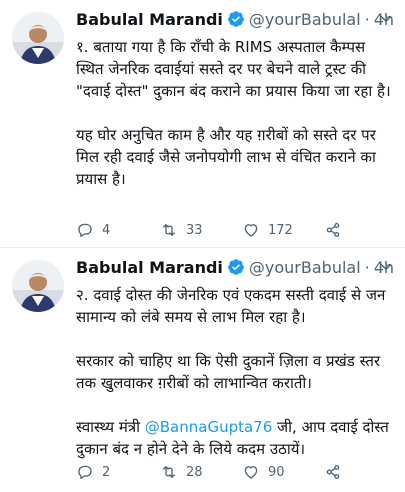 Image resolution: width=405 pixels, height=492 pixels. I want to click on like-button: 172, so click(267, 230).